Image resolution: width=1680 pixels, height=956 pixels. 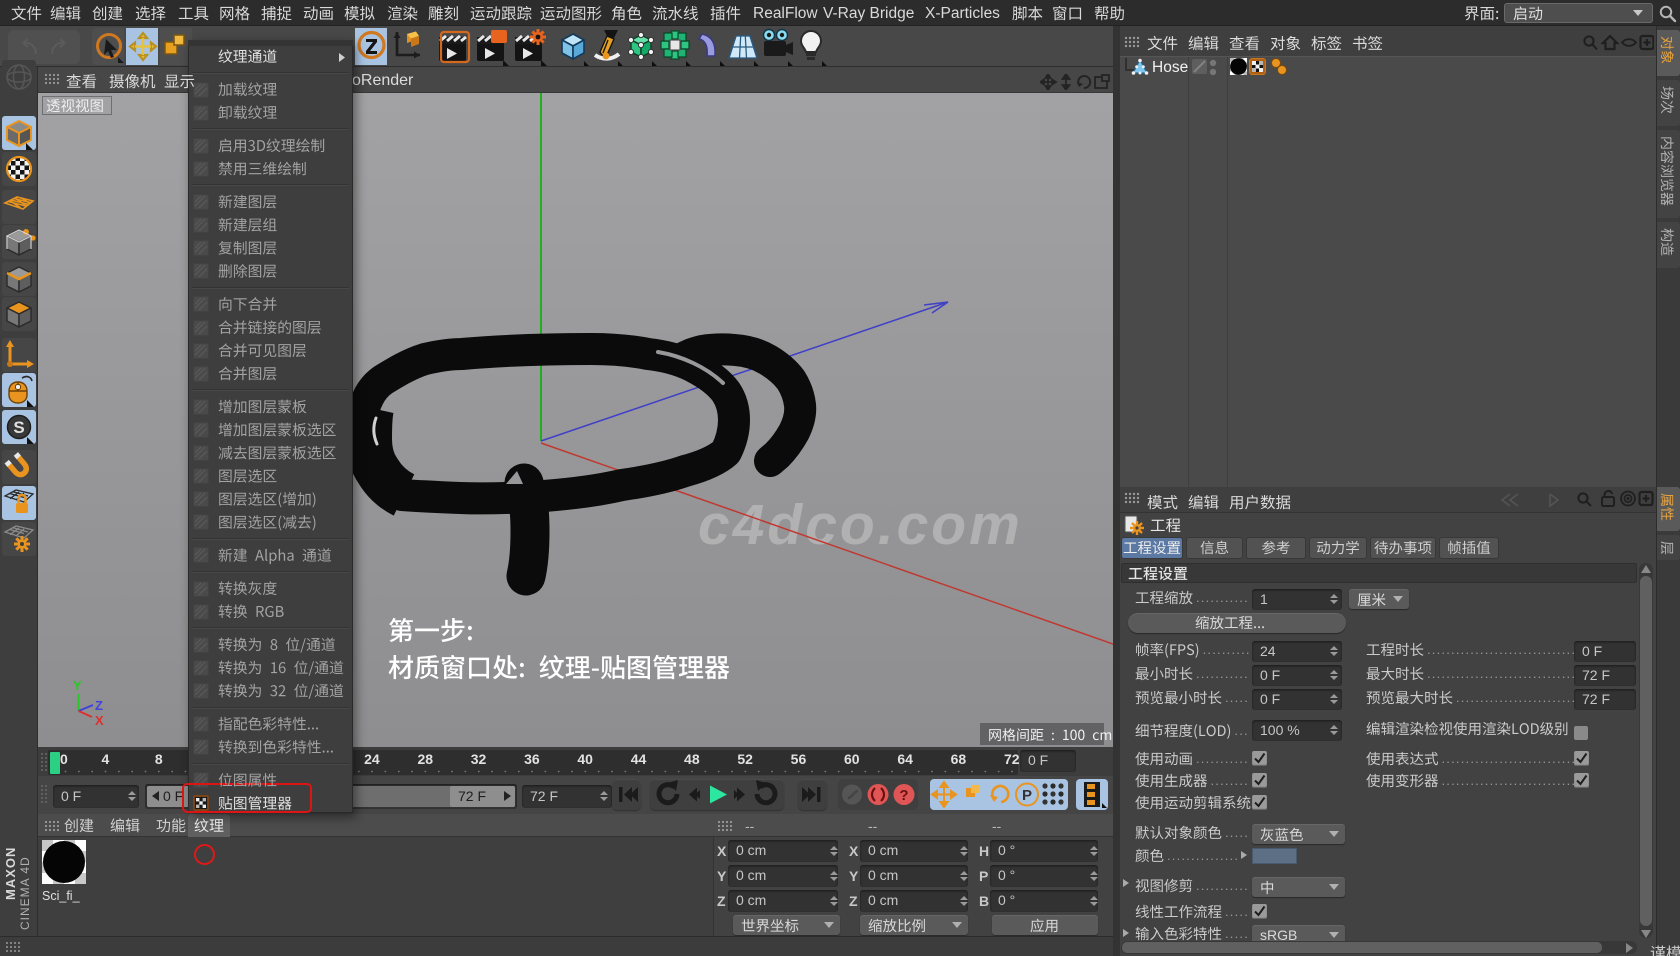 What do you see at coordinates (77, 685) in the screenshot?
I see `svg-text: Y` at bounding box center [77, 685].